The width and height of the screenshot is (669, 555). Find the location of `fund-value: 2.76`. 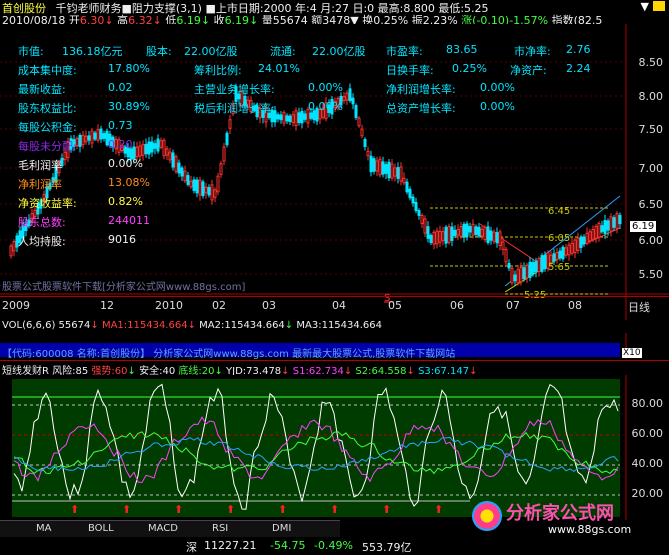

fund-value: 2.76 is located at coordinates (578, 49).